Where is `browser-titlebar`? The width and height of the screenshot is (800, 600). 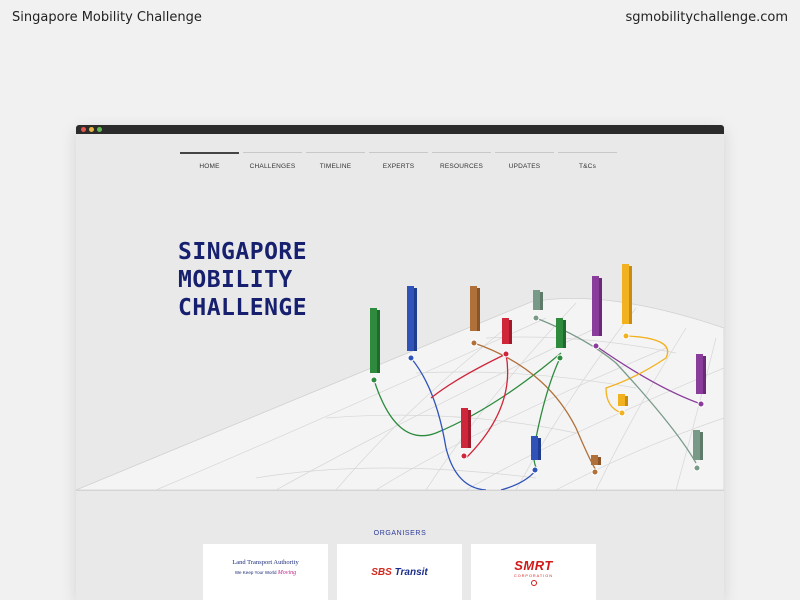 browser-titlebar is located at coordinates (400, 129).